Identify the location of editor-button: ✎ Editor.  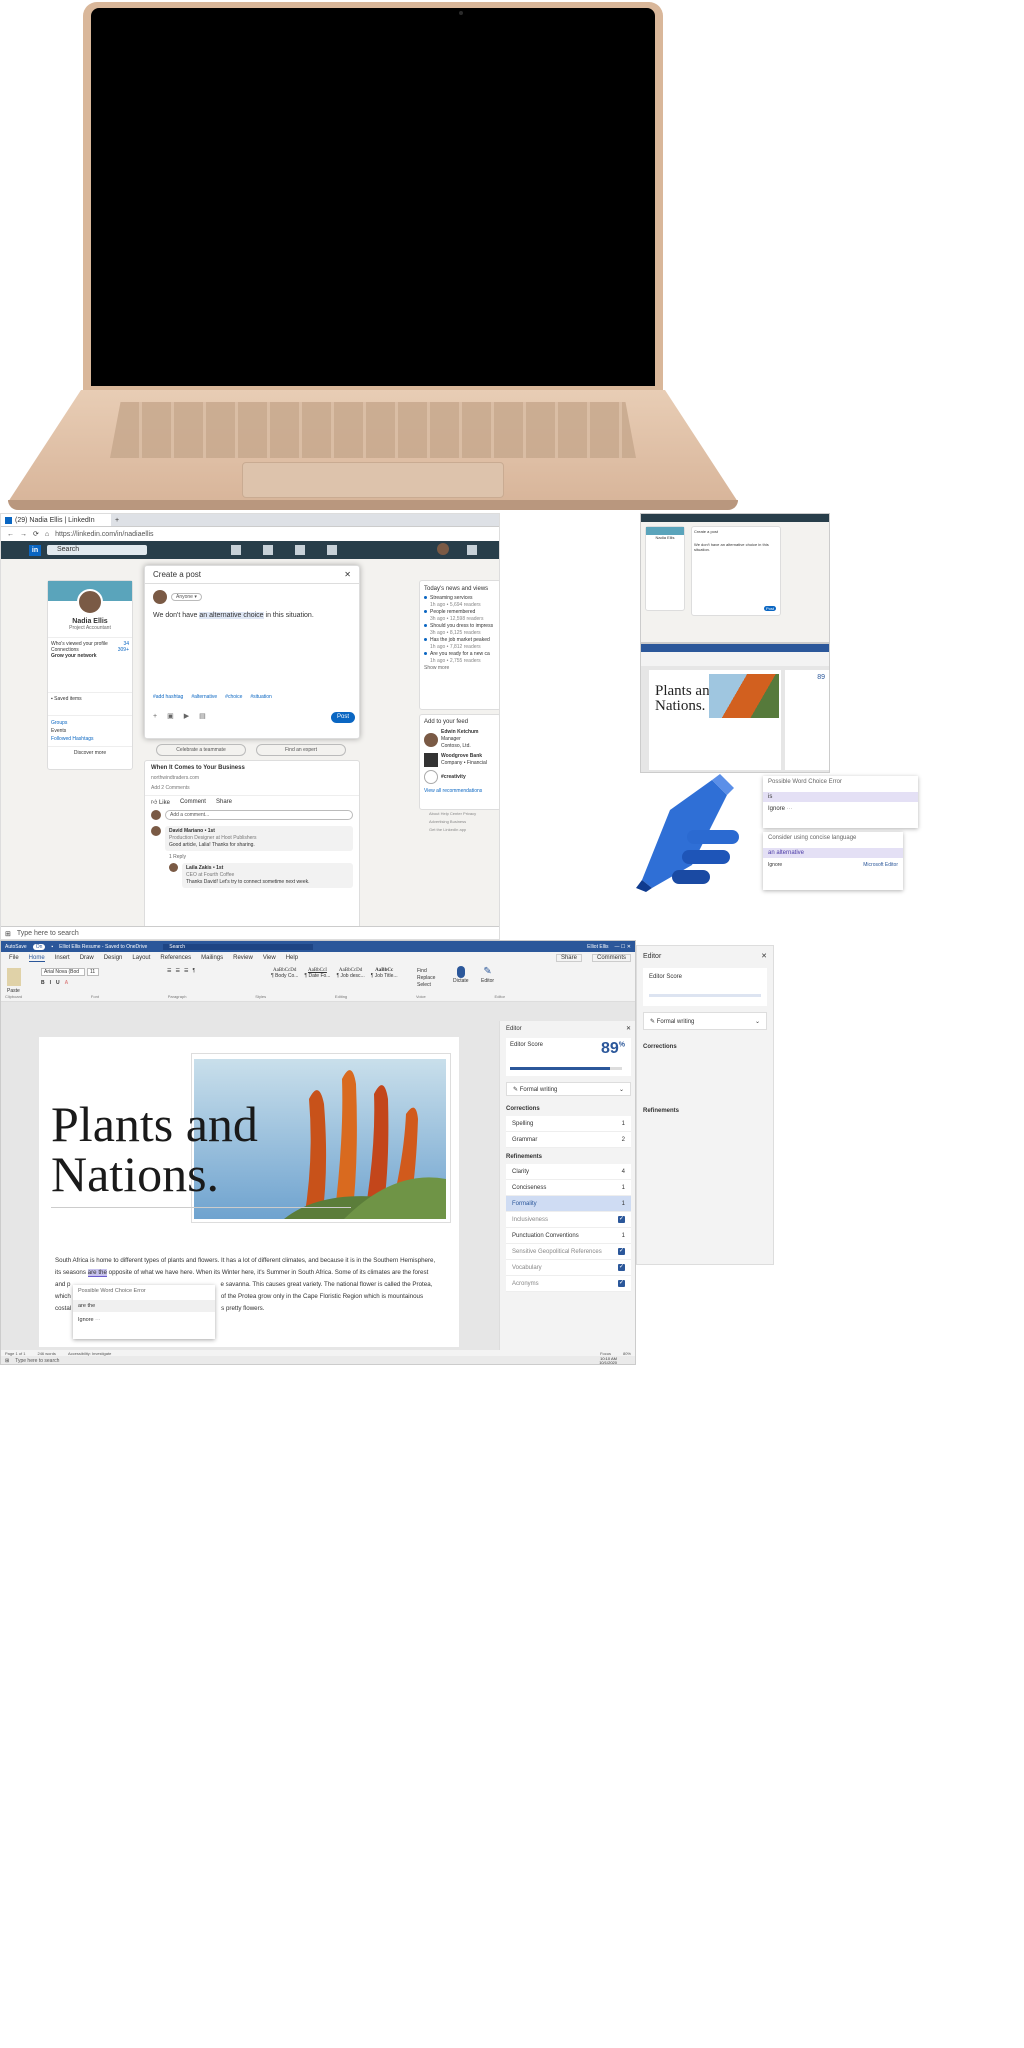
(487, 975).